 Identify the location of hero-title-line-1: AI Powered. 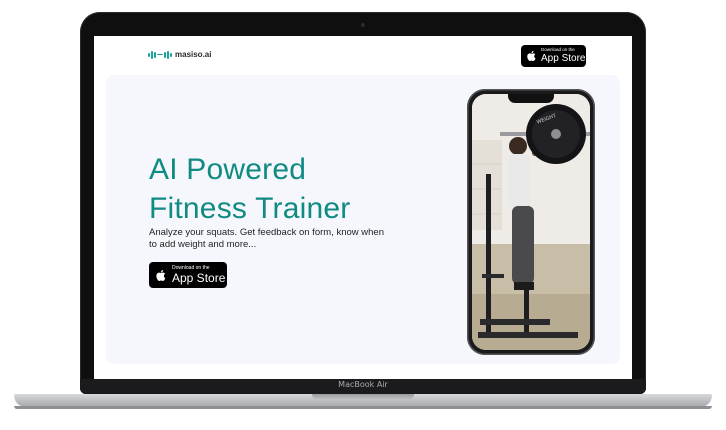
(228, 169).